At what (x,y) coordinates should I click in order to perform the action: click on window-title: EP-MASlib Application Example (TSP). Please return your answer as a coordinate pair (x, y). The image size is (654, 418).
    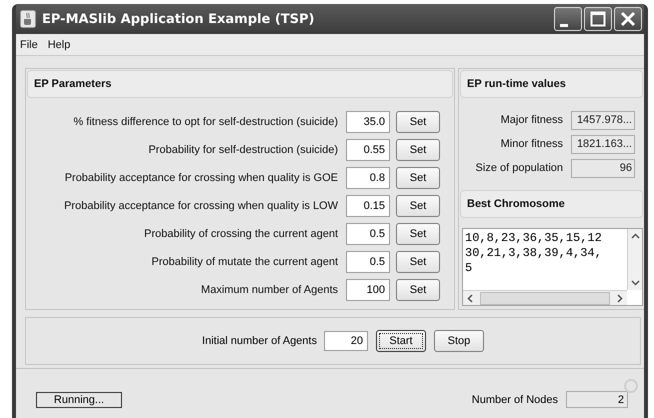
    Looking at the image, I should click on (179, 19).